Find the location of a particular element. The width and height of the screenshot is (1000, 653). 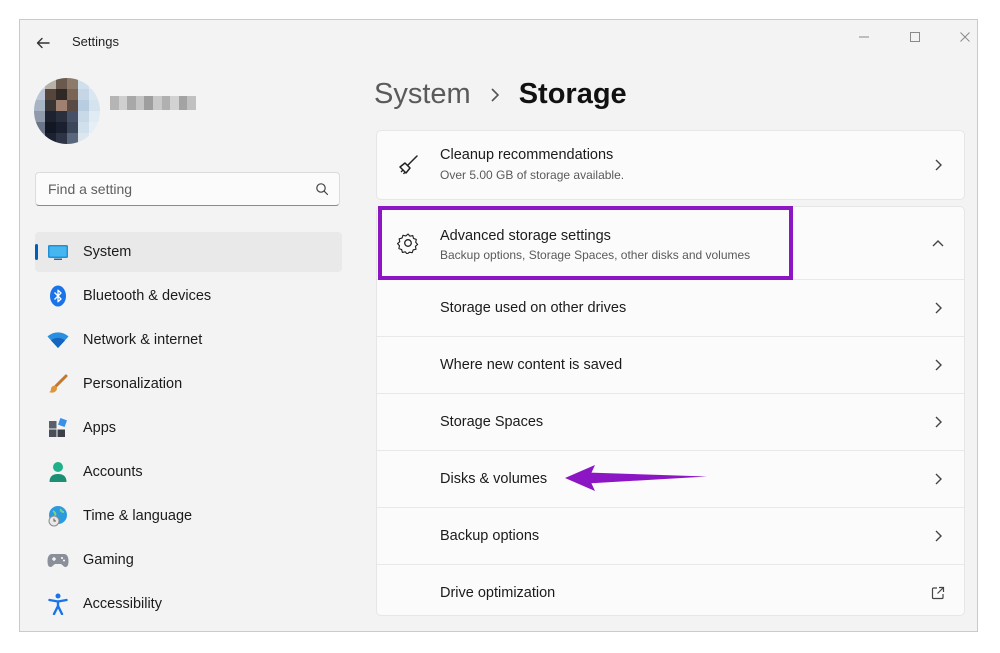

sidebar-item-system: System is located at coordinates (188, 252).